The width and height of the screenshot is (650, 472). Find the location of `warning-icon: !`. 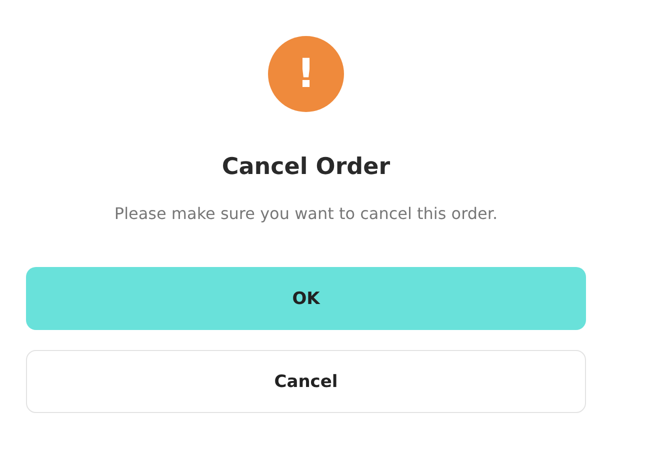

warning-icon: ! is located at coordinates (306, 74).